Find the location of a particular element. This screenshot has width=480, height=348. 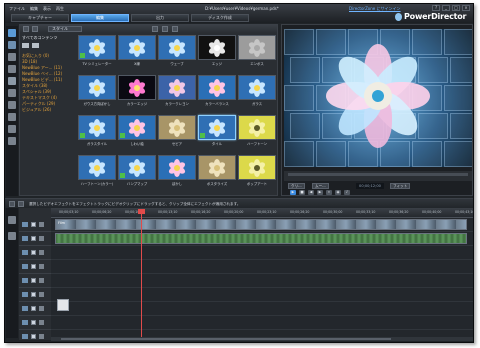

effect-thumbnail: TV シミュレーター is located at coordinates (97, 50).